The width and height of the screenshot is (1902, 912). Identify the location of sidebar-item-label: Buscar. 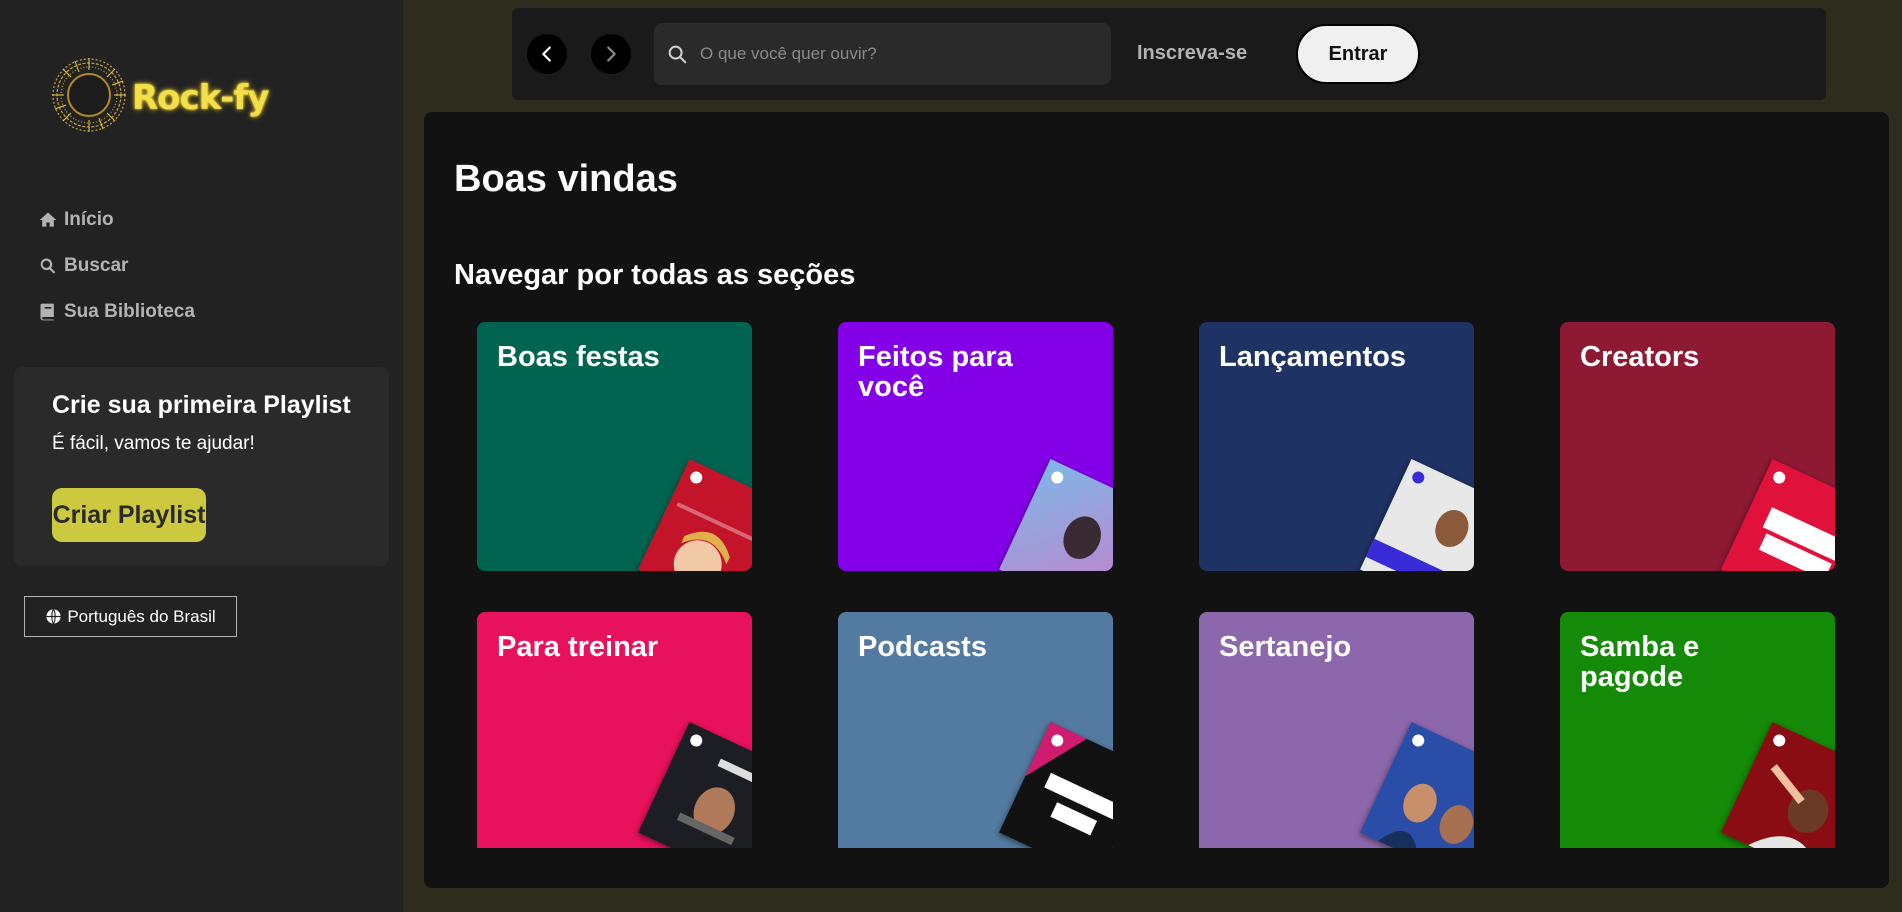
(96, 265).